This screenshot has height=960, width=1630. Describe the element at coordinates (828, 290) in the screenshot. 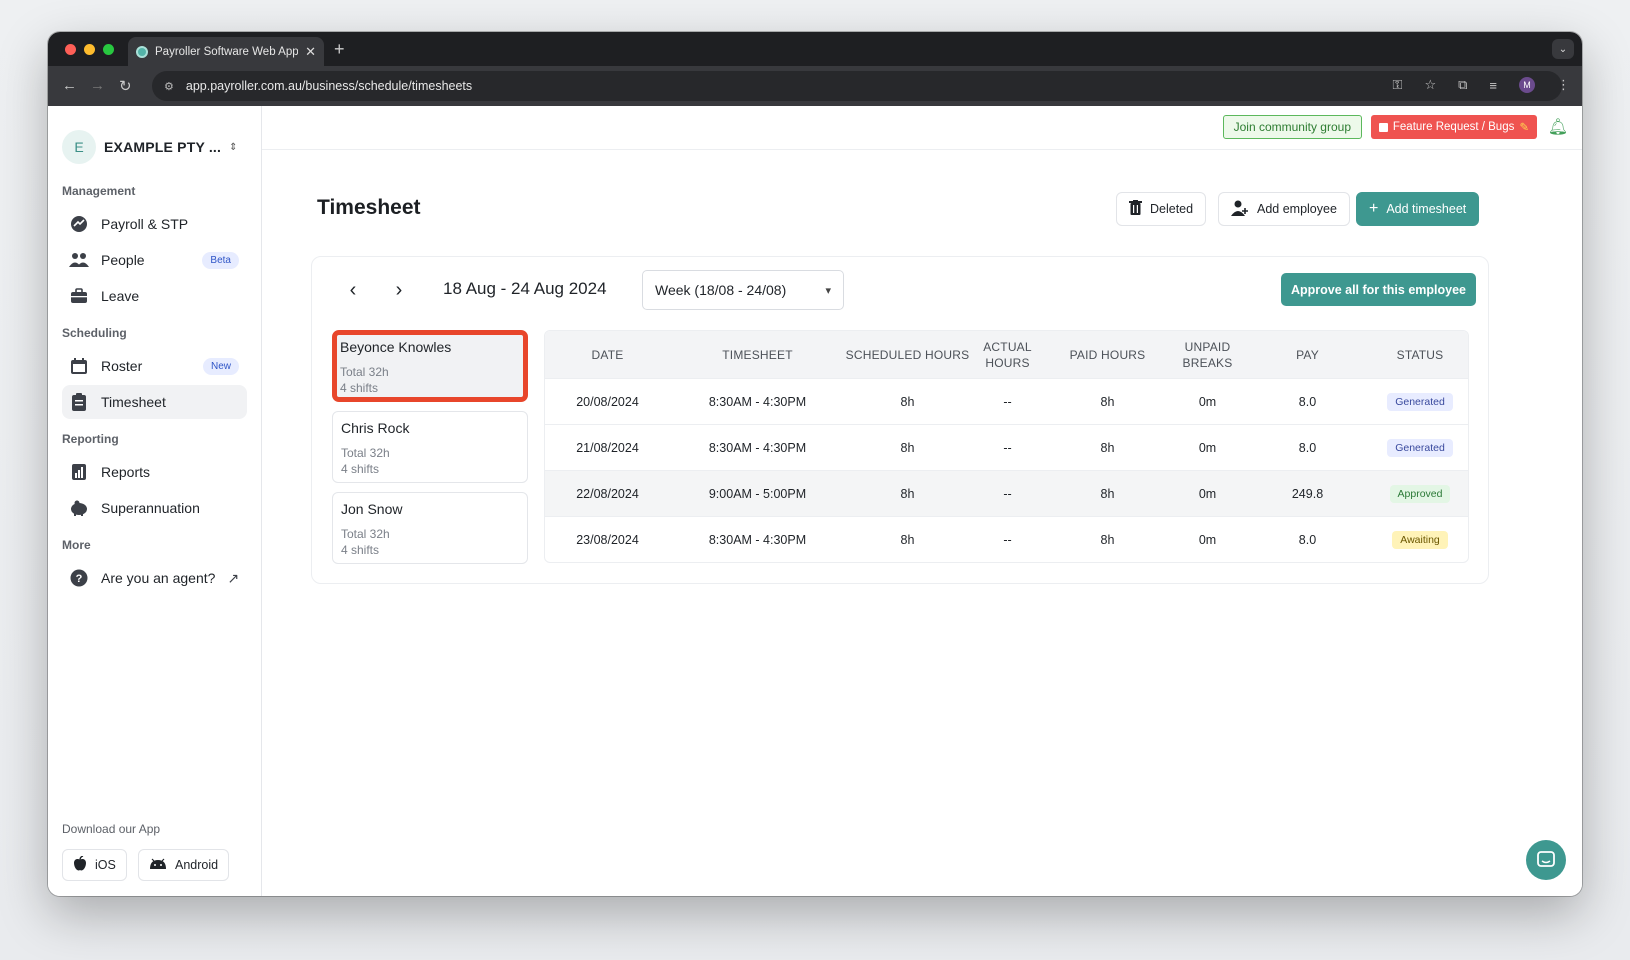

I see `chevron-down-icon: ▾` at that location.